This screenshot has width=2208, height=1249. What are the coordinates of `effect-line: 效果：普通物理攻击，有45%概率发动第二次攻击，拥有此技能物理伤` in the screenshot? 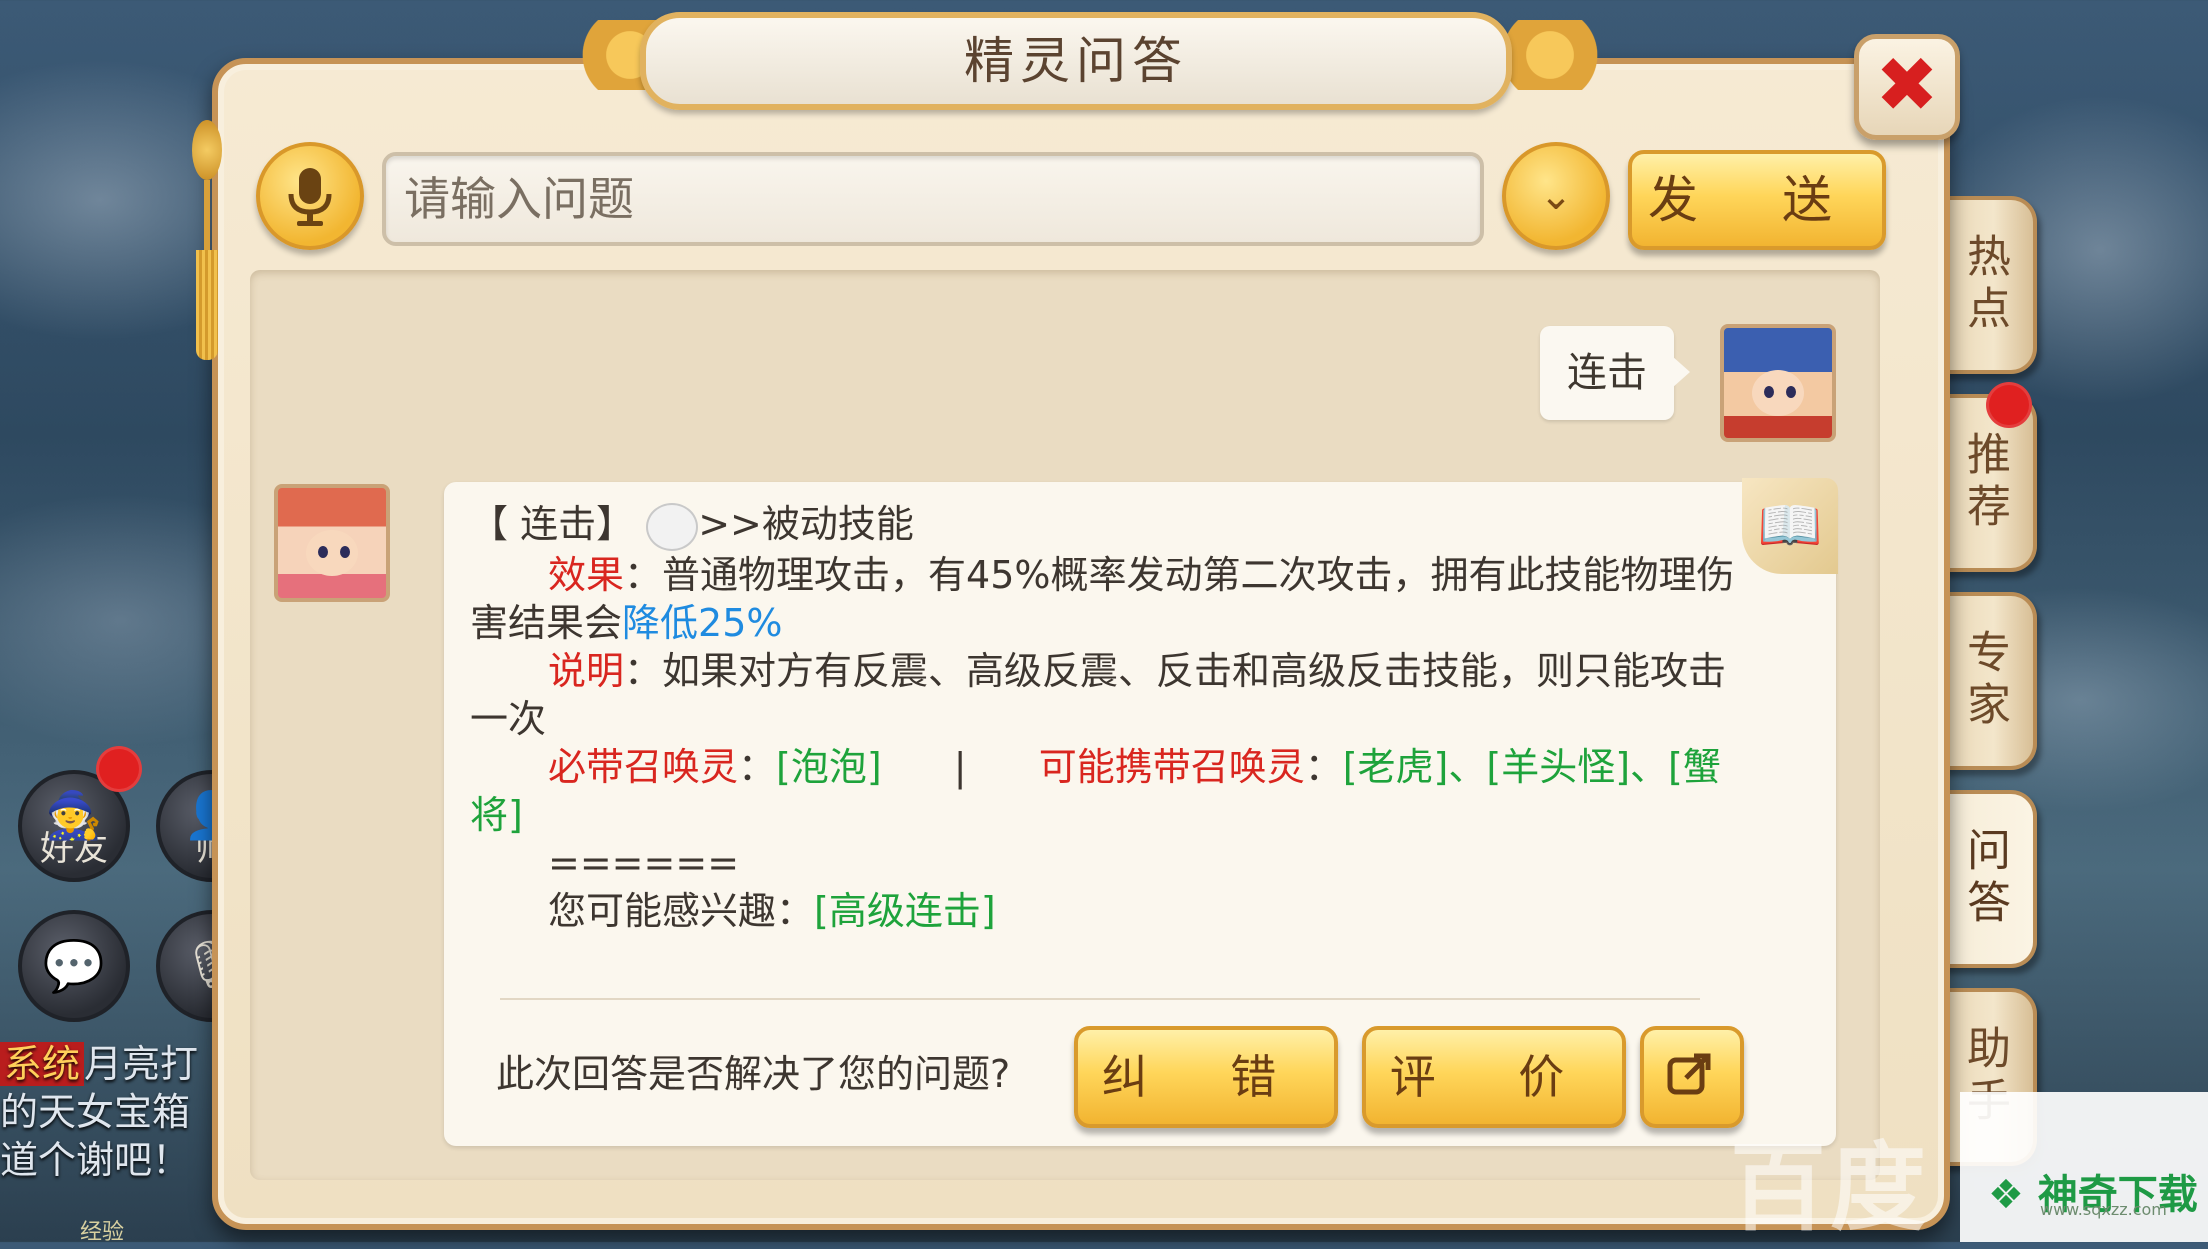 It's located at (1115, 575).